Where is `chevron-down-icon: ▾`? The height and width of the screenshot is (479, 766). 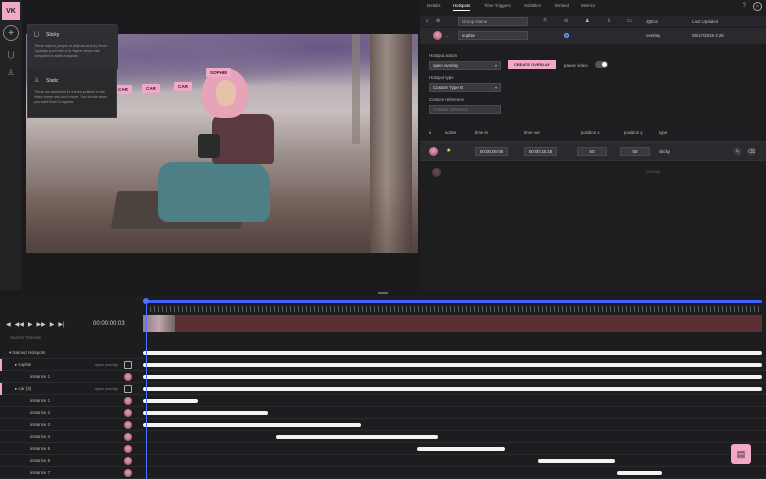 chevron-down-icon: ▾ is located at coordinates (495, 65).